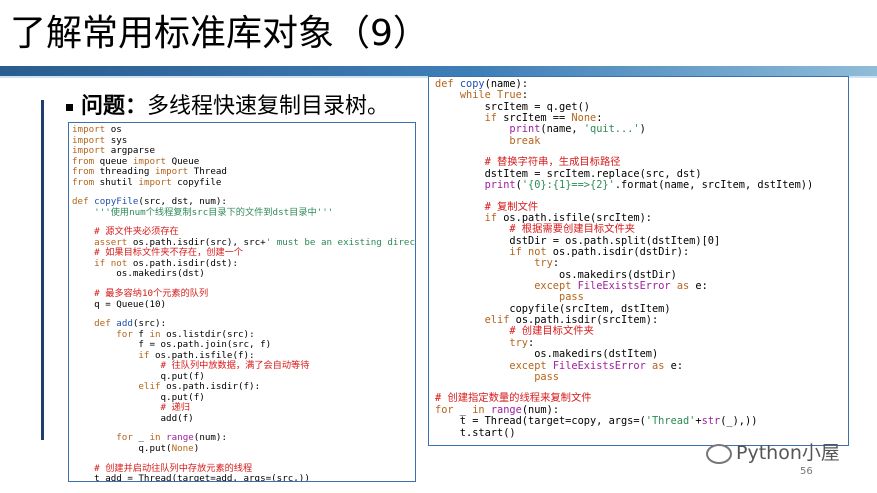 This screenshot has width=877, height=493. What do you see at coordinates (475, 432) in the screenshot?
I see `code-token: t.start()` at bounding box center [475, 432].